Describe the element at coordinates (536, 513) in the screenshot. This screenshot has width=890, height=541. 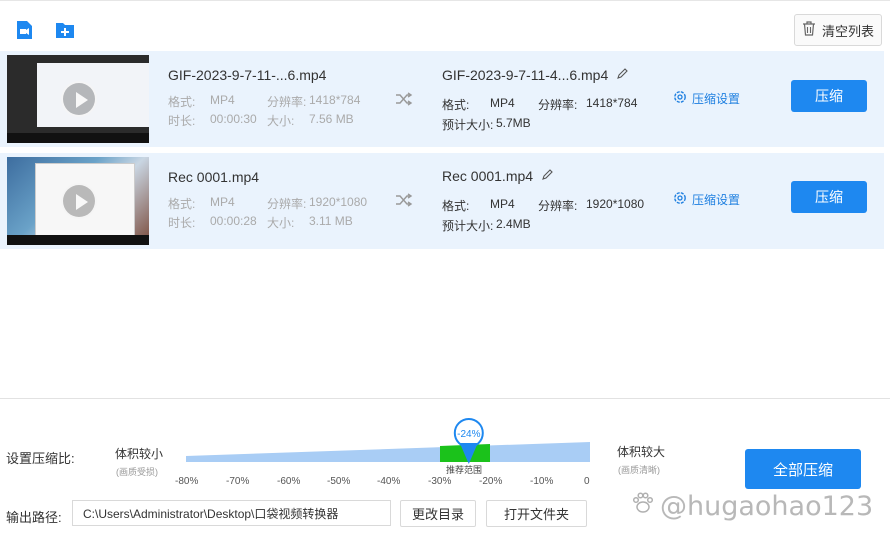
I see `open-folder-button: 打开文件夹` at that location.